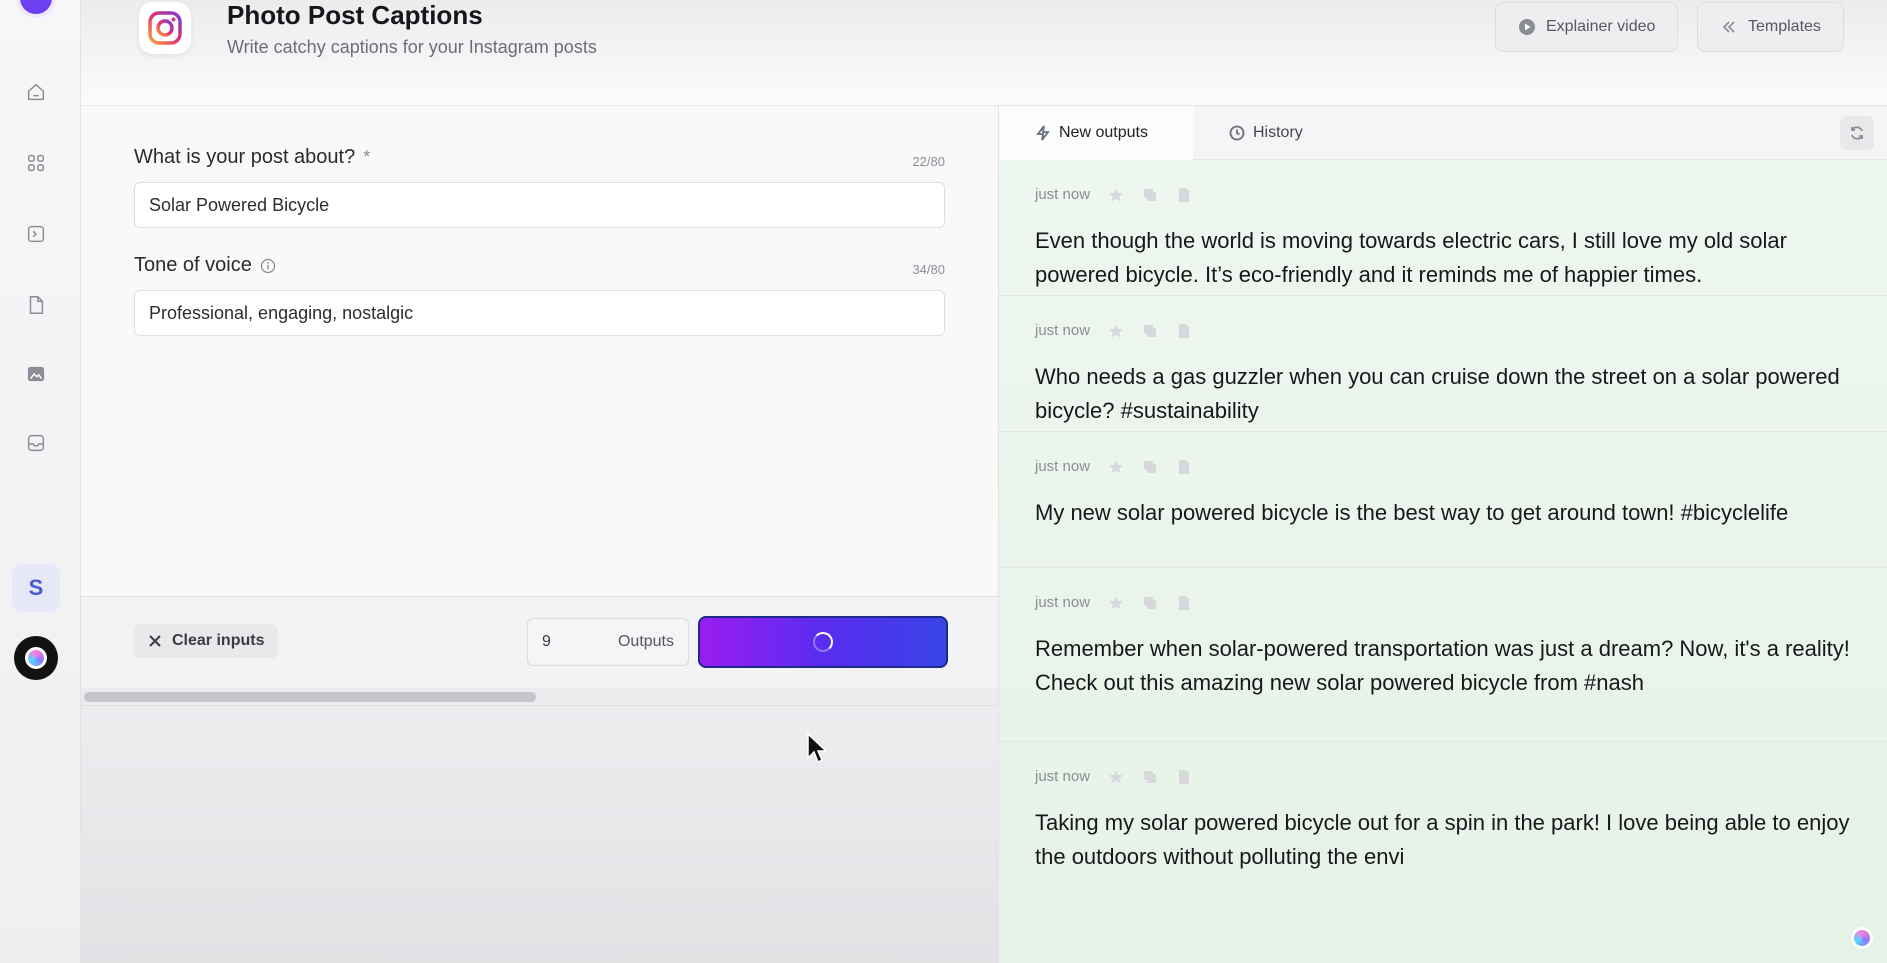 This screenshot has width=1887, height=963. Describe the element at coordinates (1784, 26) in the screenshot. I see `templates-label: Templates` at that location.